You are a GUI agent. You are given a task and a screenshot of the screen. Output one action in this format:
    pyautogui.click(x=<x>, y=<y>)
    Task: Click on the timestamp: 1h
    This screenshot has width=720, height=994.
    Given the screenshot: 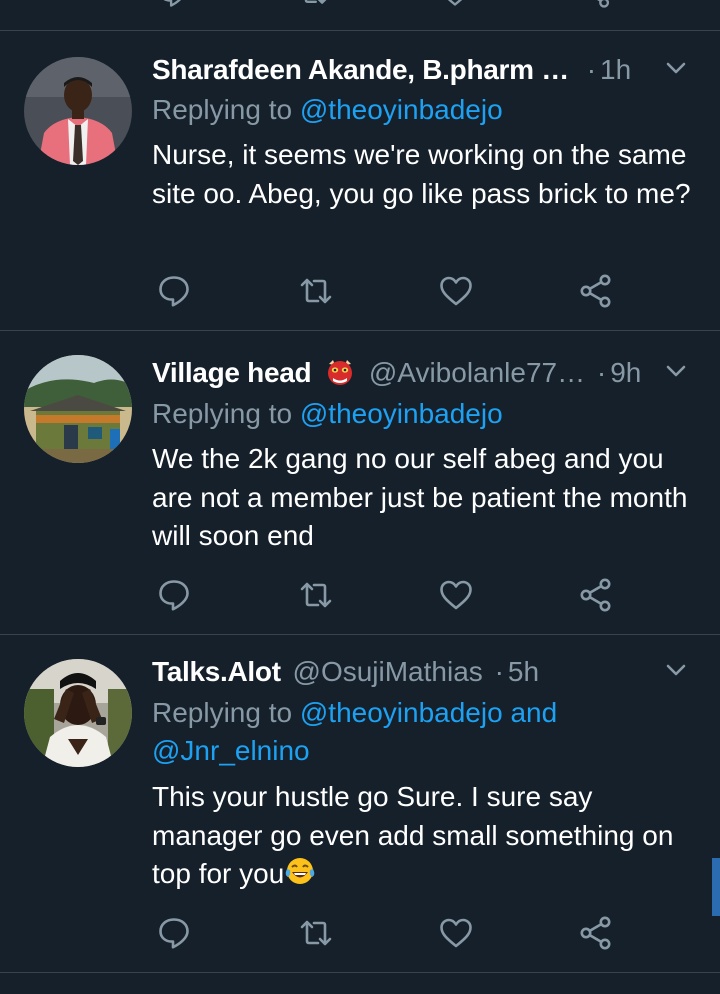 What is the action you would take?
    pyautogui.click(x=615, y=69)
    